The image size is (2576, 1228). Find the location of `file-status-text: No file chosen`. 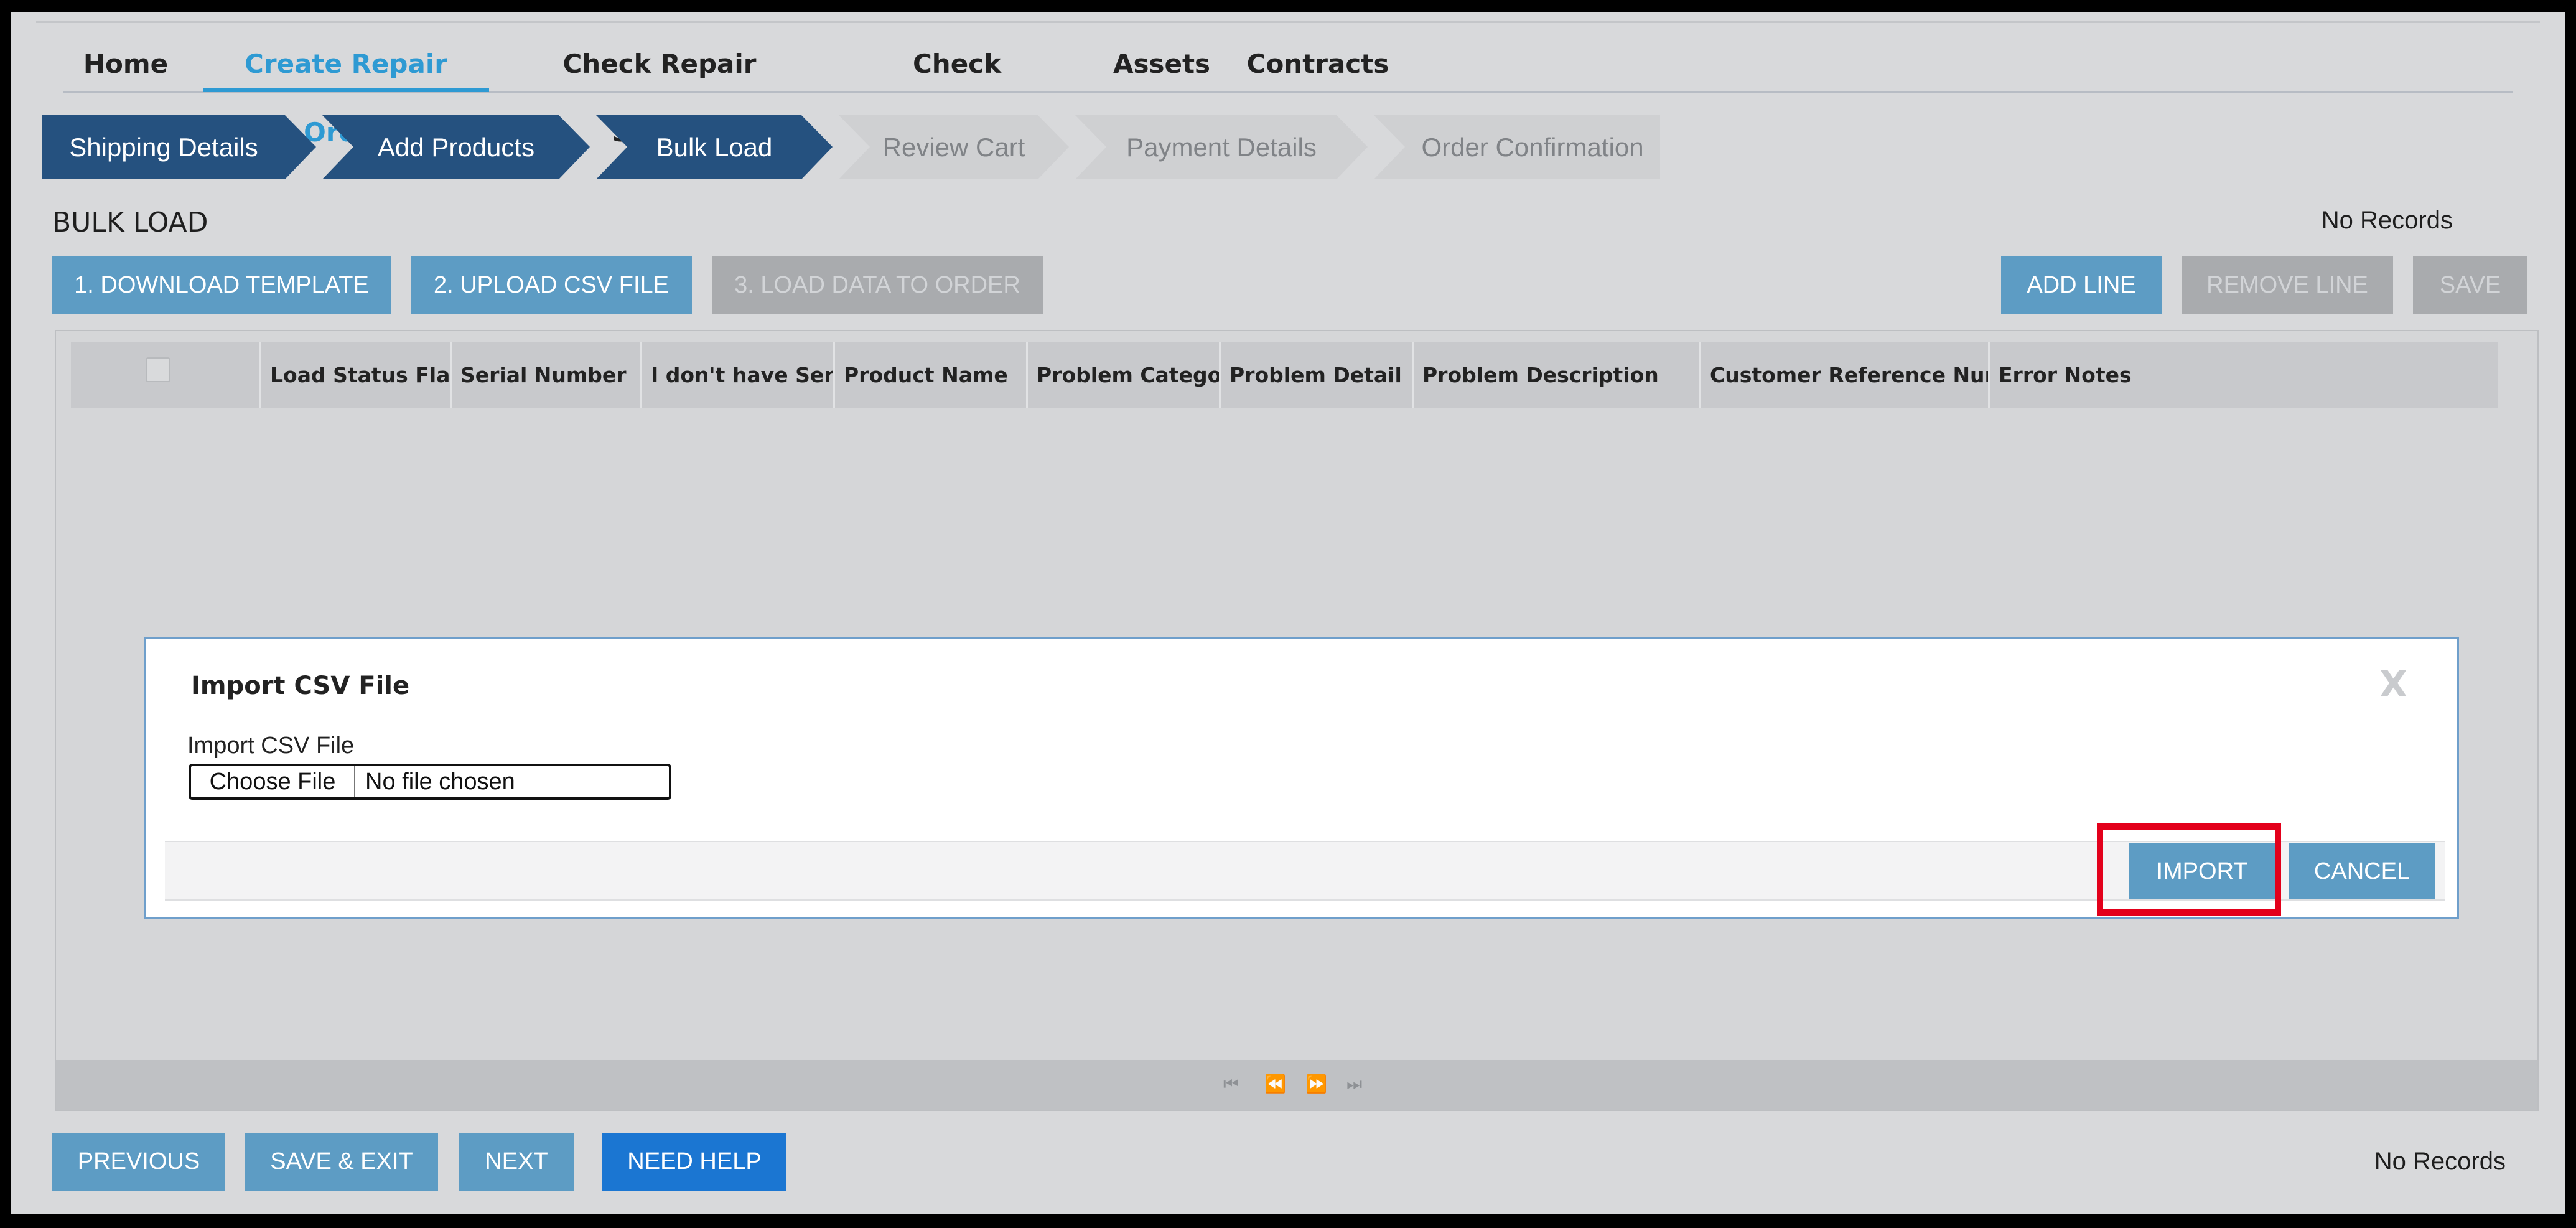

file-status-text: No file chosen is located at coordinates (440, 782).